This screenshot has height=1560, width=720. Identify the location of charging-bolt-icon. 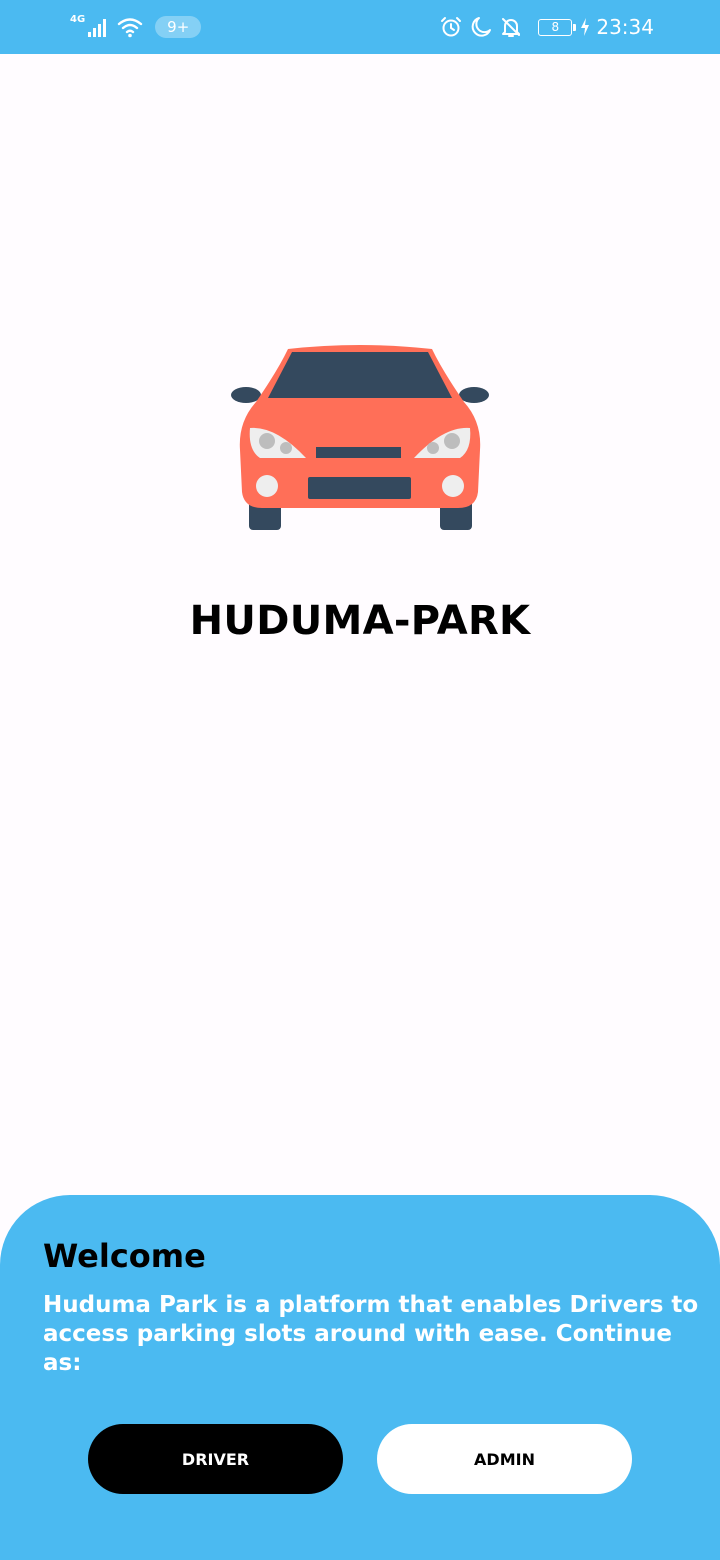
(585, 27).